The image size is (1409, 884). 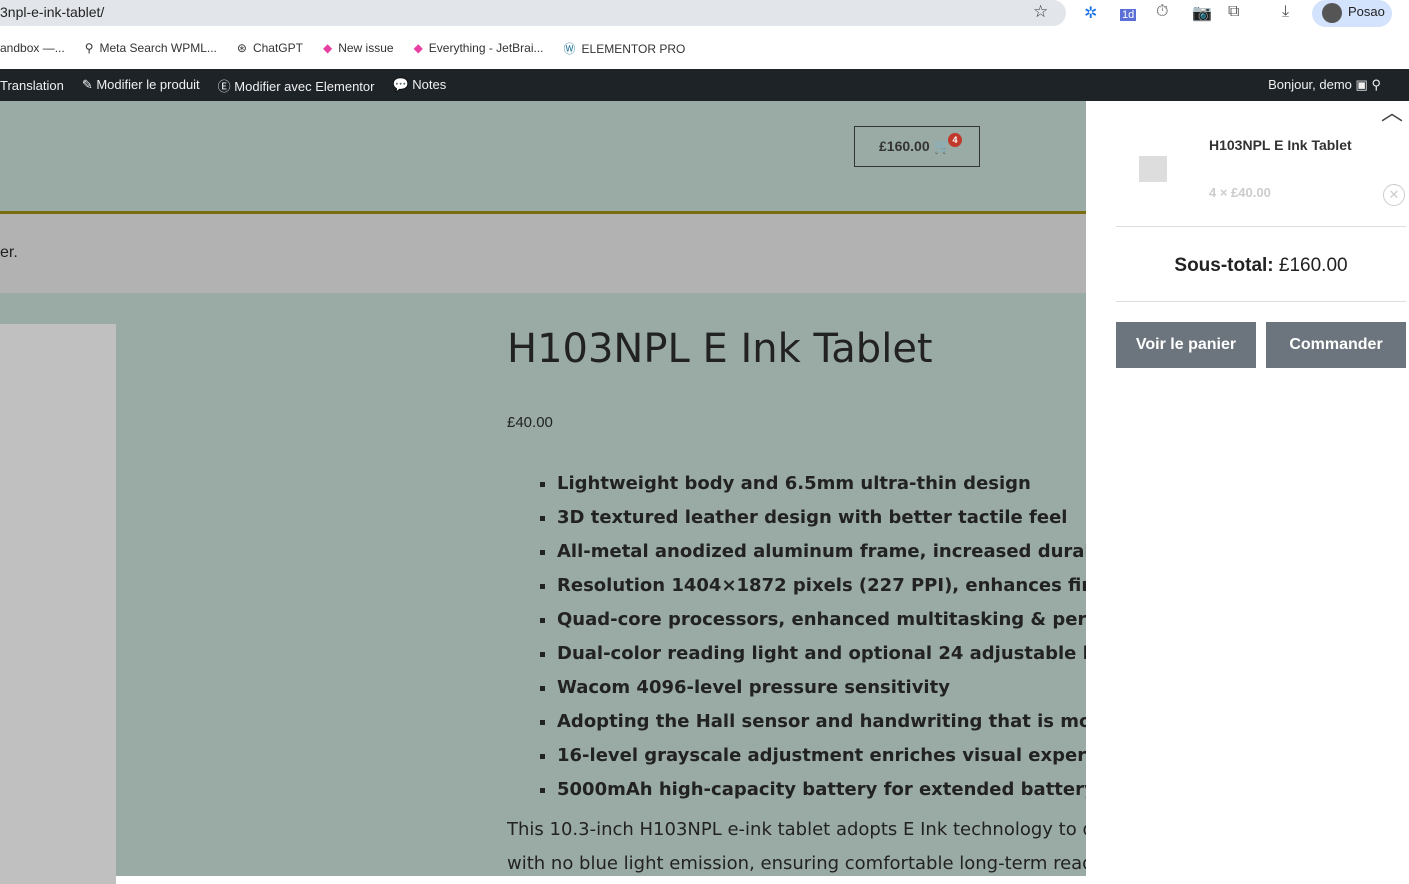 What do you see at coordinates (1324, 85) in the screenshot?
I see `admin-account: Bonjour, demo ▣ ⚲` at bounding box center [1324, 85].